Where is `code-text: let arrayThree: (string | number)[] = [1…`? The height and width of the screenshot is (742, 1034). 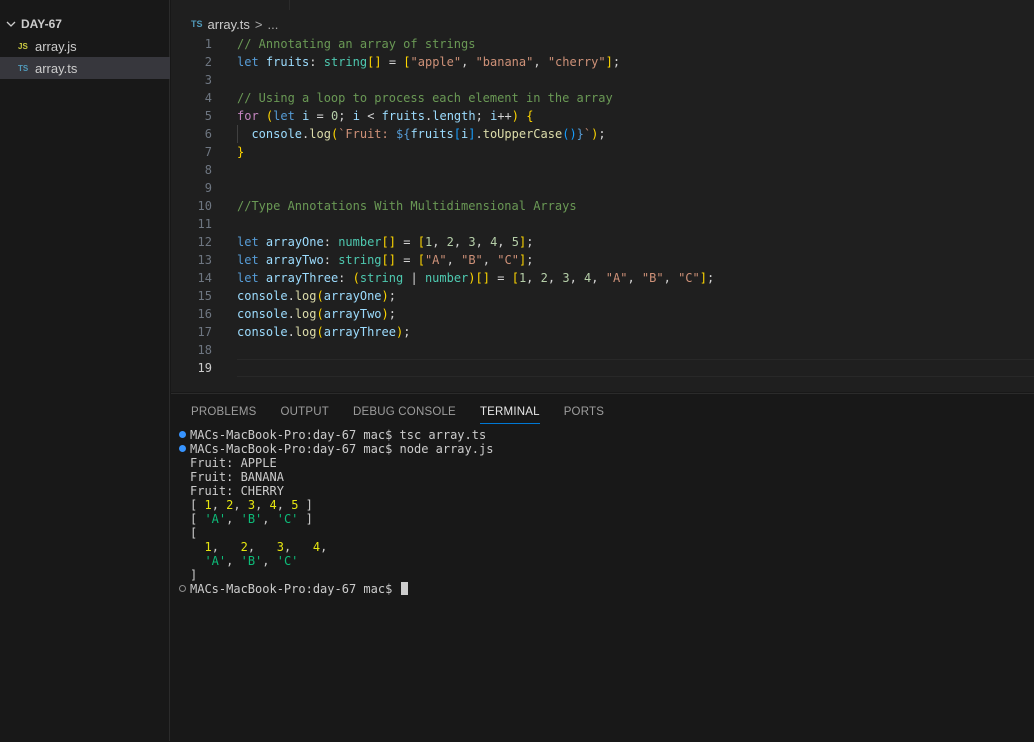
code-text: let arrayThree: (string | number)[] = [1… is located at coordinates (476, 278).